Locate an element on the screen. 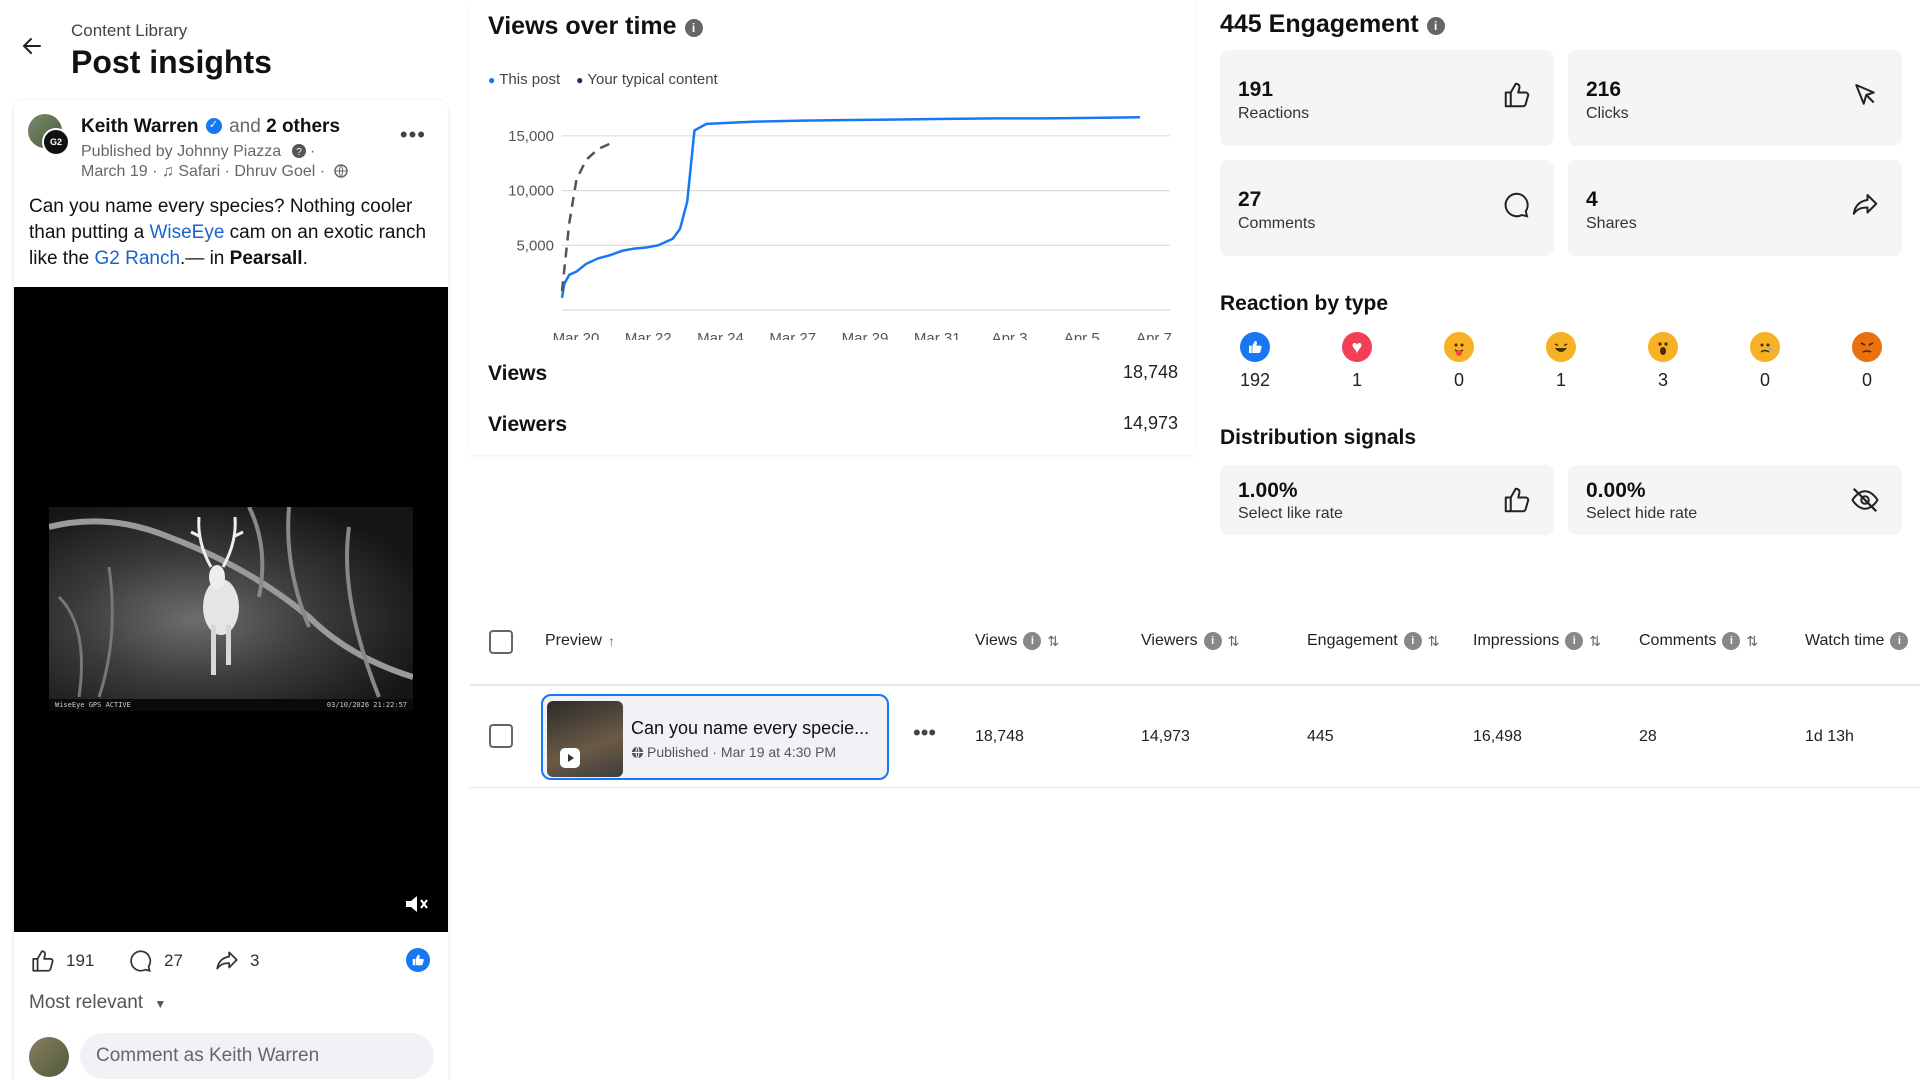 This screenshot has width=1920, height=1080. sort-asc-icon: ↑ is located at coordinates (611, 641).